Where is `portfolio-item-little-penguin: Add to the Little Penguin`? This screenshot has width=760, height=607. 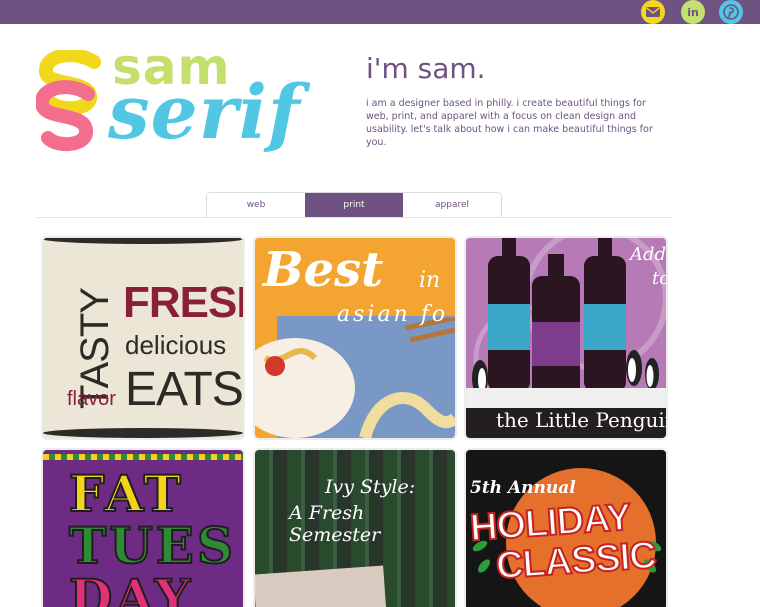 portfolio-item-little-penguin: Add to the Little Penguin is located at coordinates (566, 338).